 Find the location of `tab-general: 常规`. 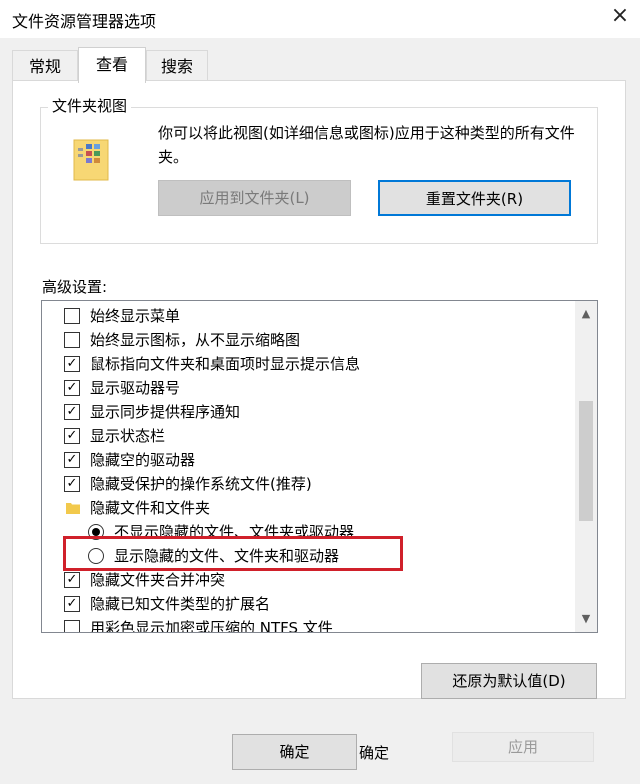

tab-general: 常规 is located at coordinates (45, 66).